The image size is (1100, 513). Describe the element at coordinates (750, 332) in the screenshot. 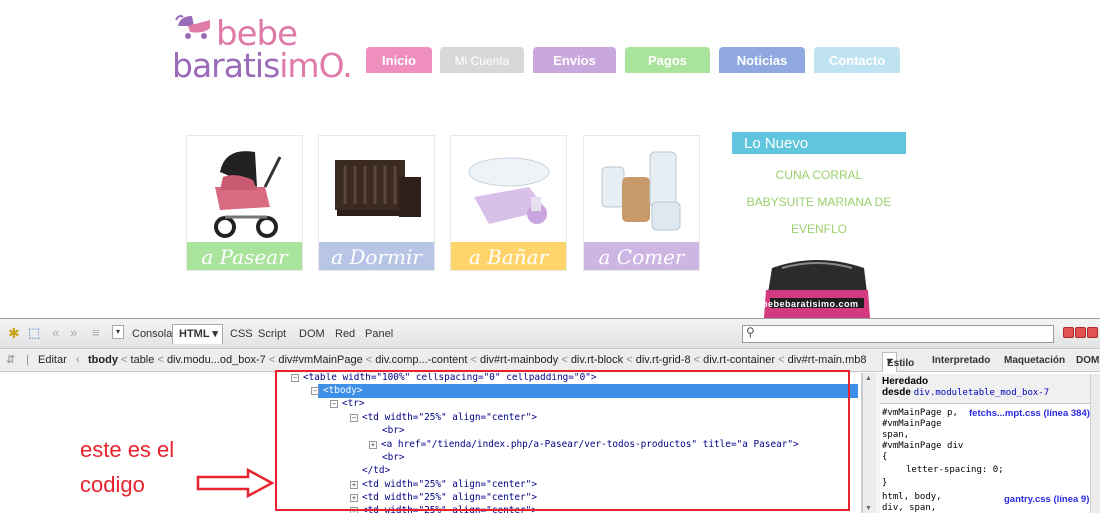

I see `search-icon: ⚲` at that location.